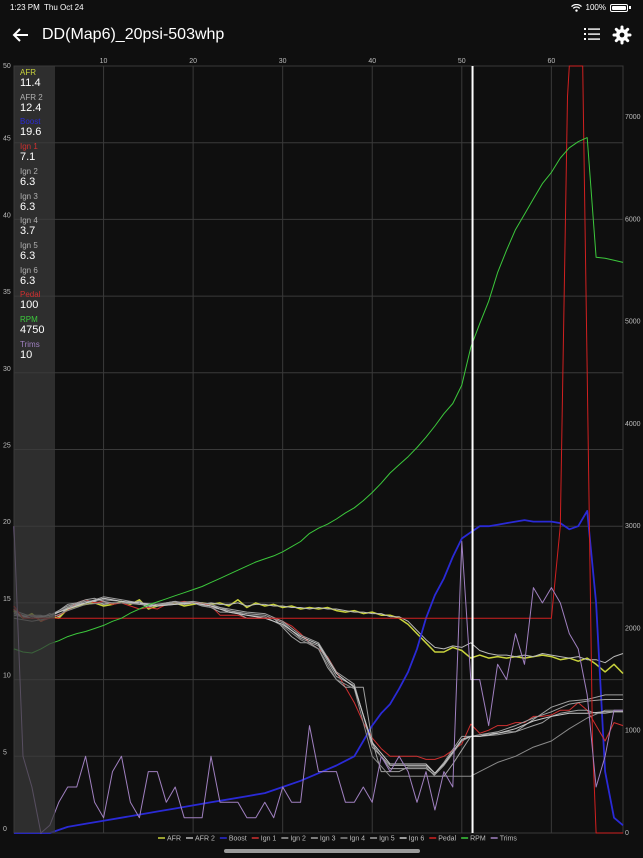 This screenshot has width=643, height=858. I want to click on readout-item: Ign 4 3.7, so click(29, 226).